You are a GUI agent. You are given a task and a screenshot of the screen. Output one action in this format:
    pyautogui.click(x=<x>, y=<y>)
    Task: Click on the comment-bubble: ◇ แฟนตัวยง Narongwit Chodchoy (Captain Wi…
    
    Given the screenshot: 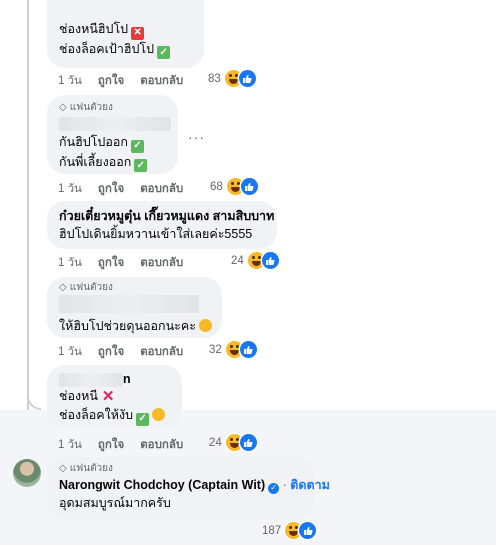 What is the action you would take?
    pyautogui.click(x=188, y=488)
    